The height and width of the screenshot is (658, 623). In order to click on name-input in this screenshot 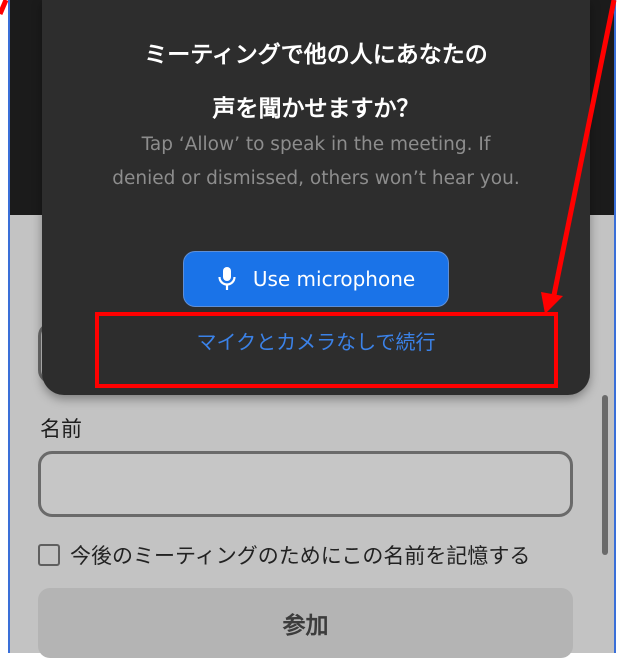, I will do `click(305, 484)`.